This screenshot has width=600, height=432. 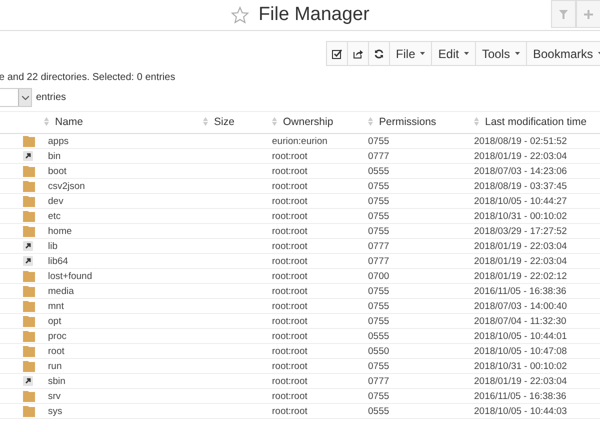 What do you see at coordinates (520, 171) in the screenshot?
I see `modified-time-cell: 2018/07/03 - 14:23:06` at bounding box center [520, 171].